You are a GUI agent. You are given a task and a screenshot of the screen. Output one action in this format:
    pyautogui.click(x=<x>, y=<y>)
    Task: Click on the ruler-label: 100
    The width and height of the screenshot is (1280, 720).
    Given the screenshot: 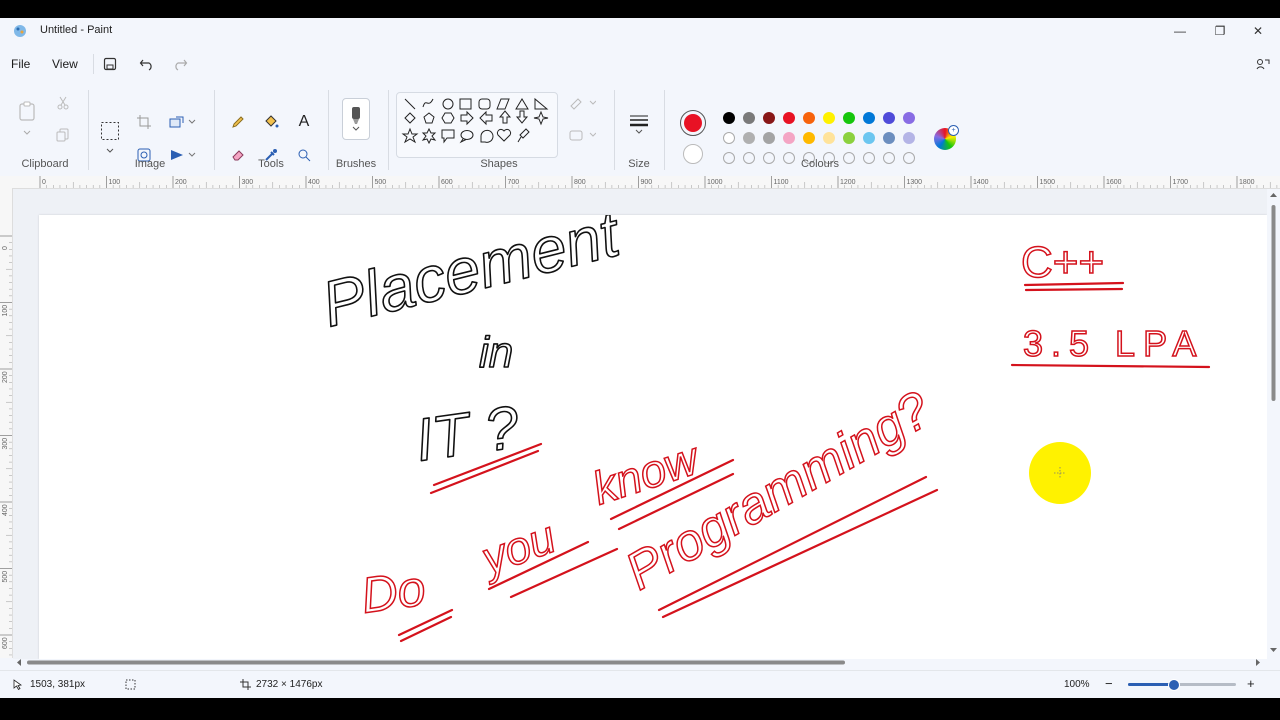 What is the action you would take?
    pyautogui.click(x=115, y=182)
    